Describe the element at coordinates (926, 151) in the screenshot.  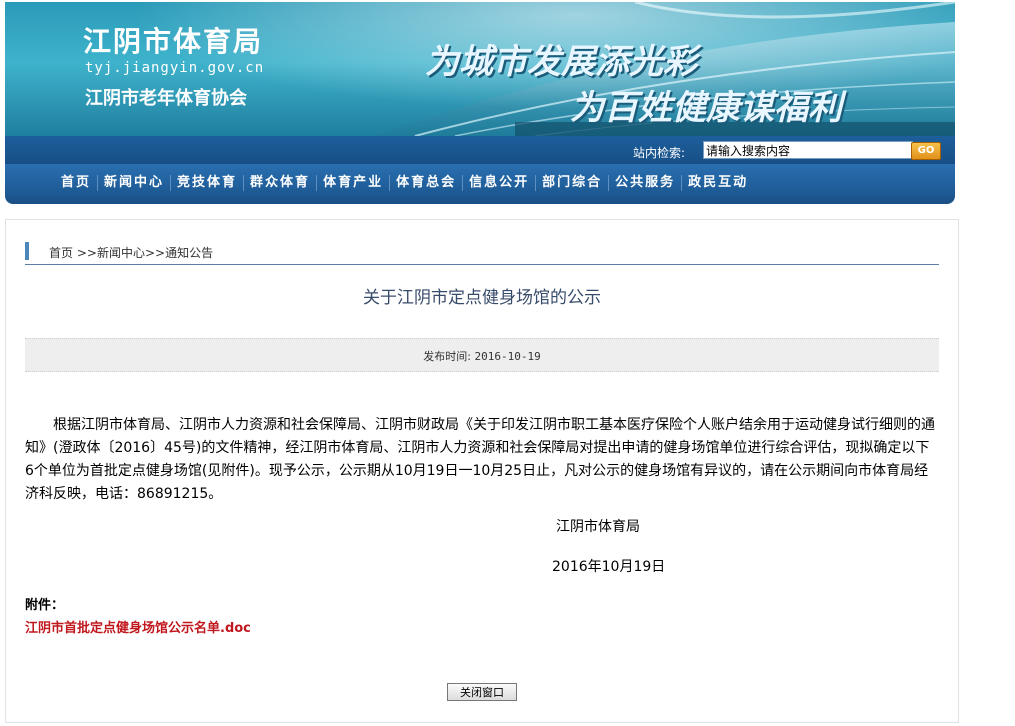
I see `search-go-button: GO` at that location.